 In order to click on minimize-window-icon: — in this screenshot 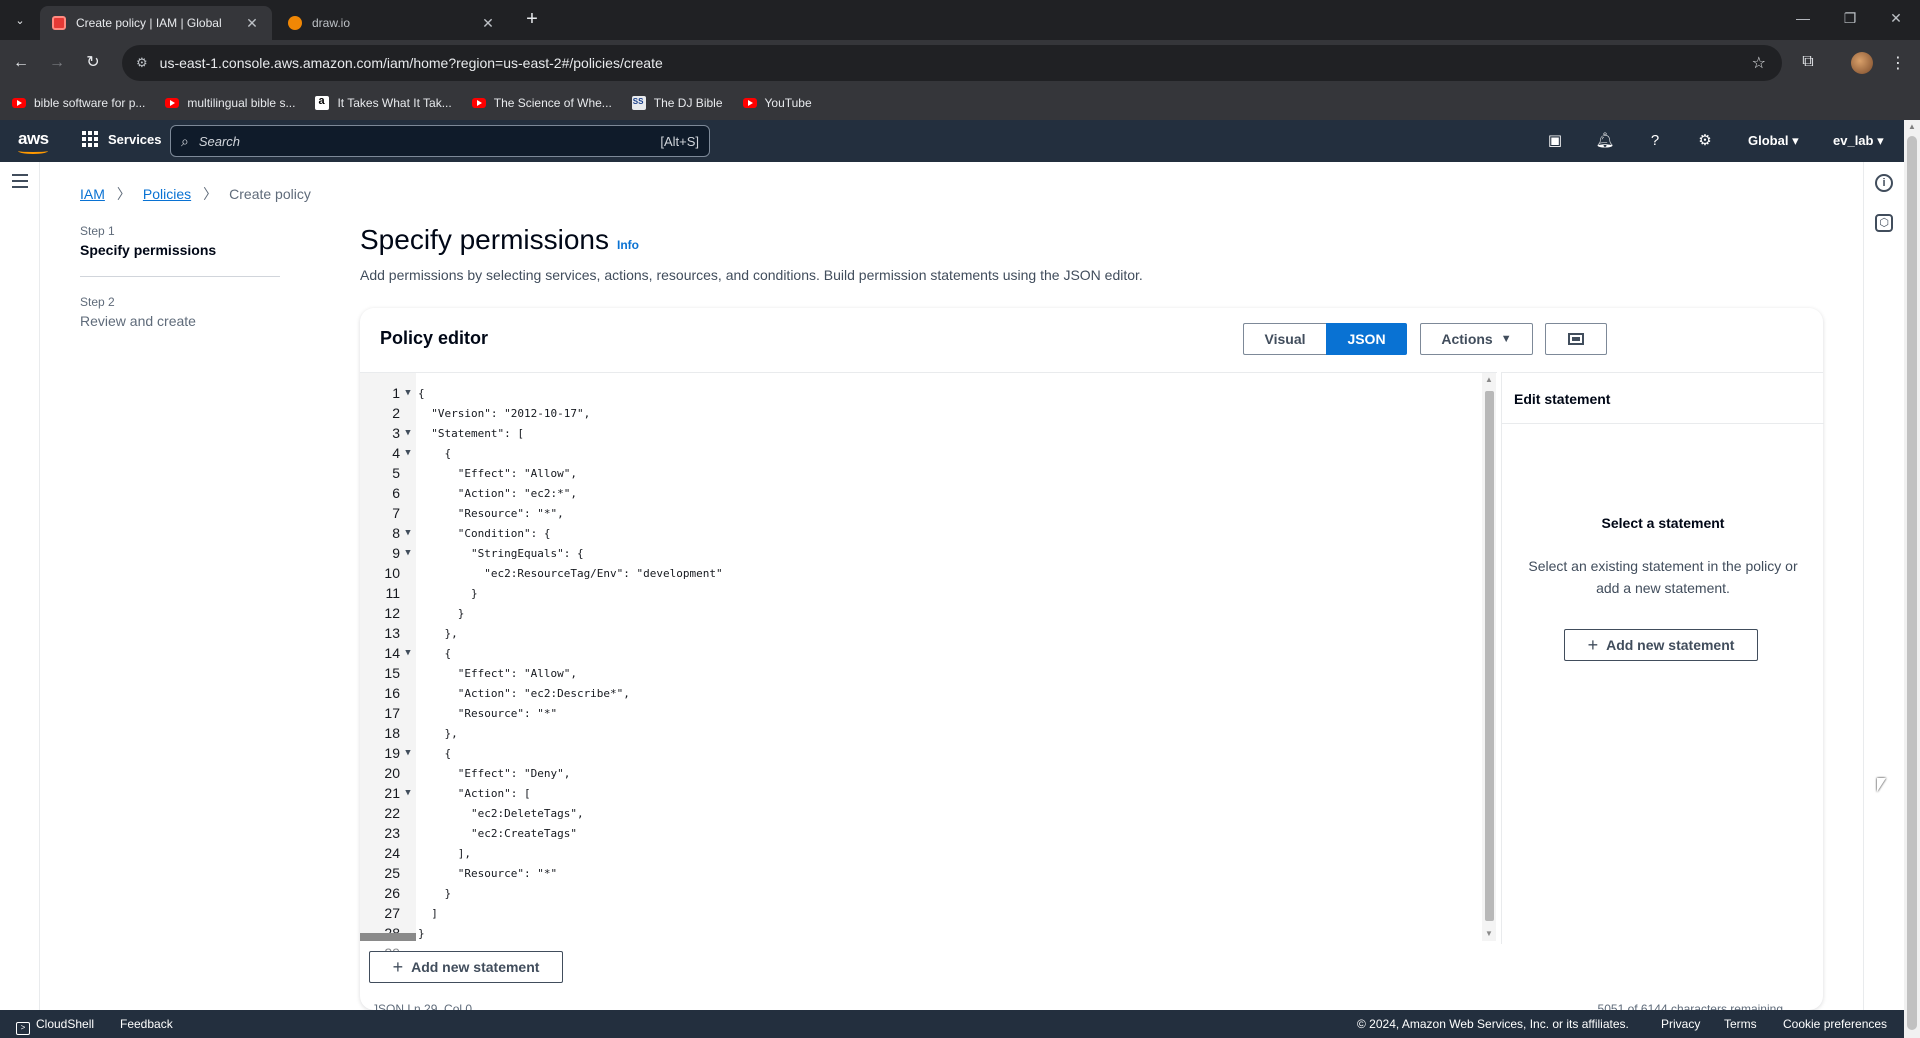, I will do `click(1803, 18)`.